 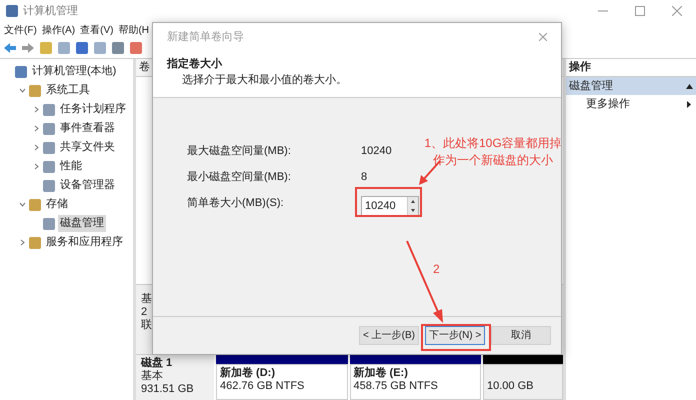 I want to click on disk-info-text: 联, so click(x=147, y=325).